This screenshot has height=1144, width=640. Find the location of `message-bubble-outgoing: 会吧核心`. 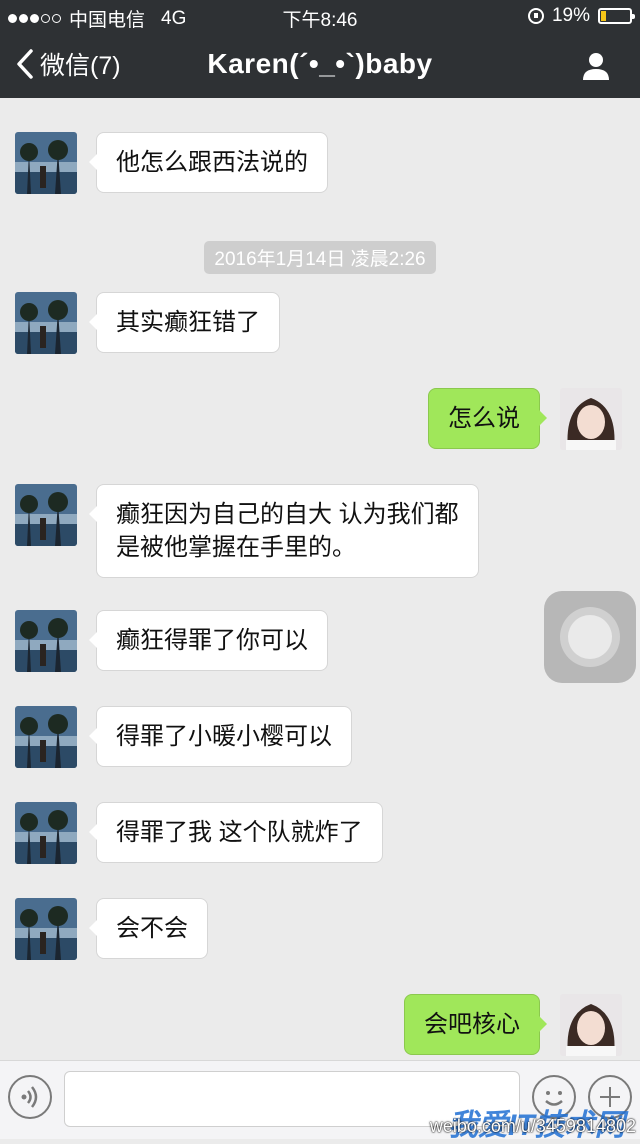

message-bubble-outgoing: 会吧核心 is located at coordinates (475, 1024).